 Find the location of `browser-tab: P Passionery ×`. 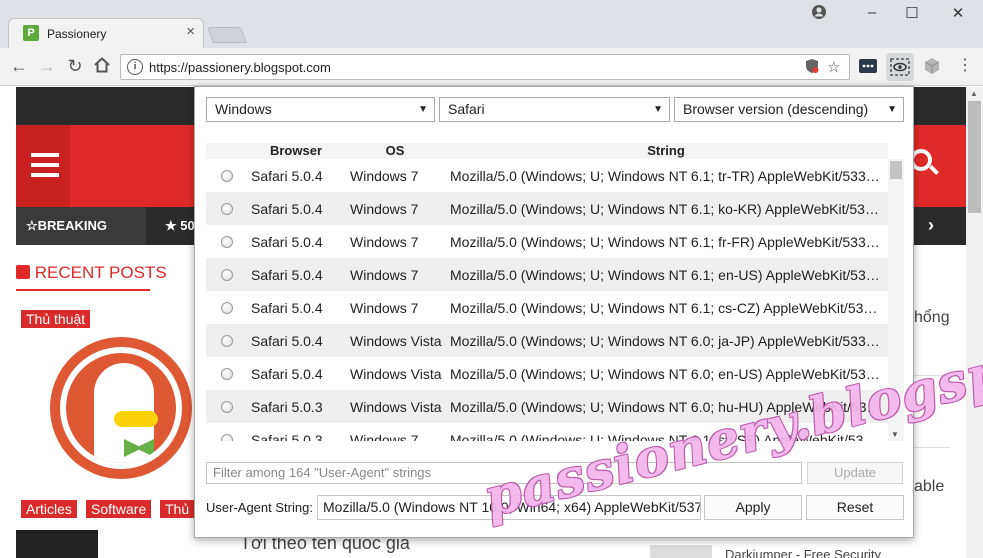

browser-tab: P Passionery × is located at coordinates (106, 33).